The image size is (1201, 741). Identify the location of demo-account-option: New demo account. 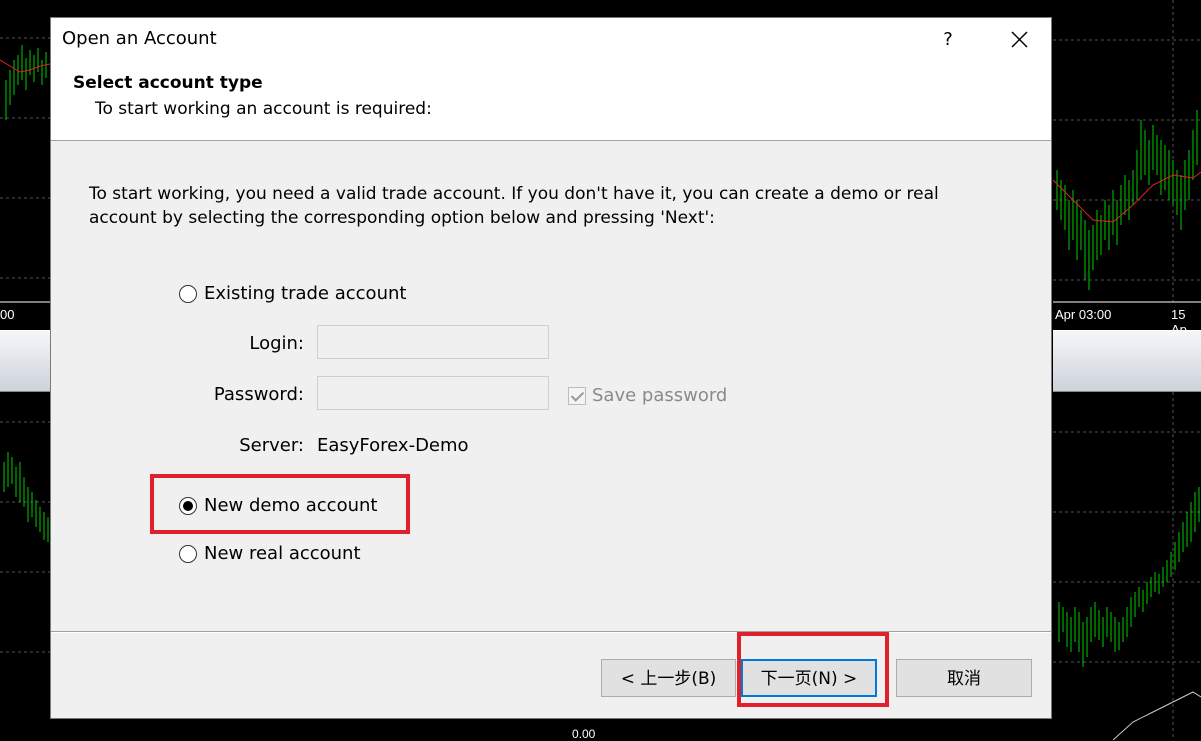
(278, 505).